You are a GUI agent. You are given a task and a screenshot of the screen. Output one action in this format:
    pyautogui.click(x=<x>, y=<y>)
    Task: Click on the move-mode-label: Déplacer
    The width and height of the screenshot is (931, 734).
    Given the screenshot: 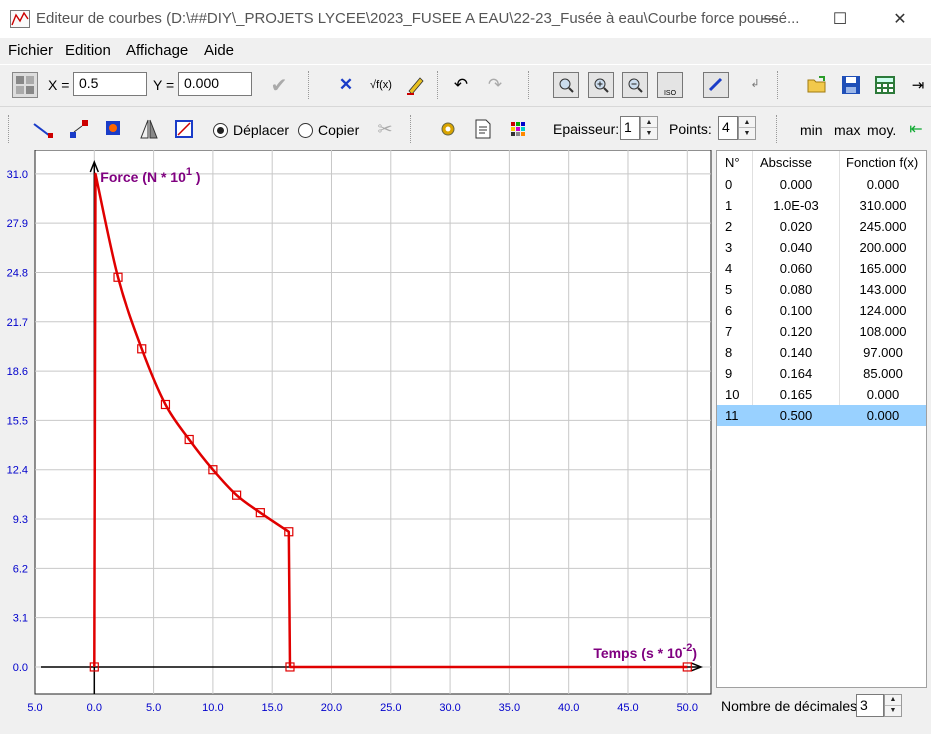 What is the action you would take?
    pyautogui.click(x=261, y=130)
    